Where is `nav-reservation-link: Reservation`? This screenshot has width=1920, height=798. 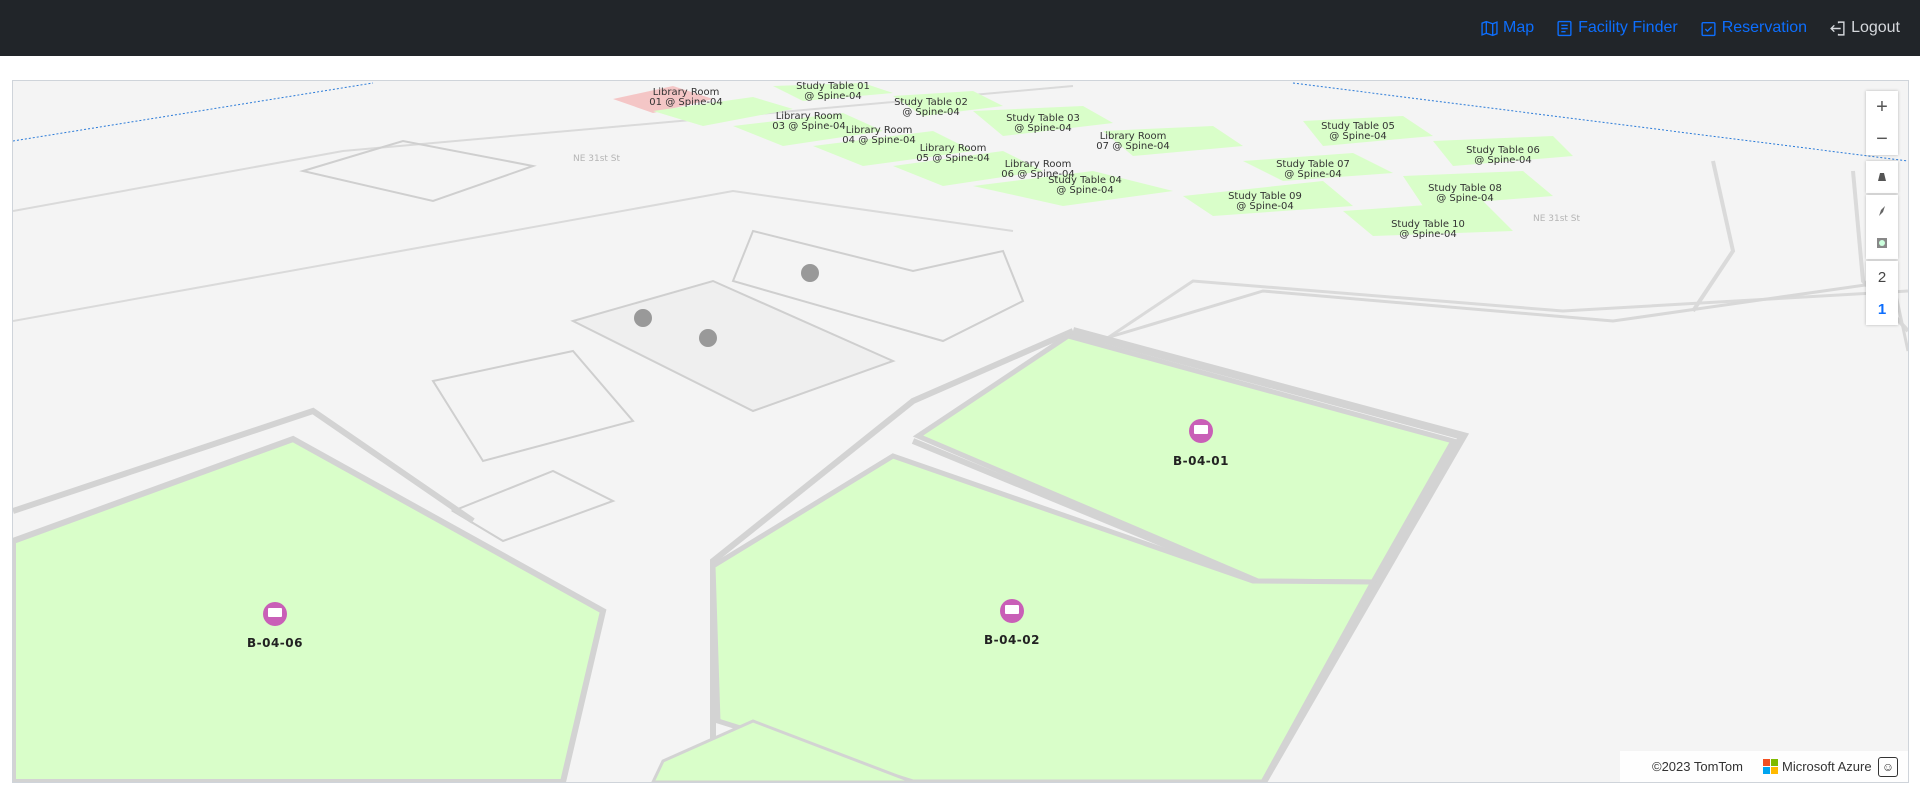 nav-reservation-link: Reservation is located at coordinates (1753, 28).